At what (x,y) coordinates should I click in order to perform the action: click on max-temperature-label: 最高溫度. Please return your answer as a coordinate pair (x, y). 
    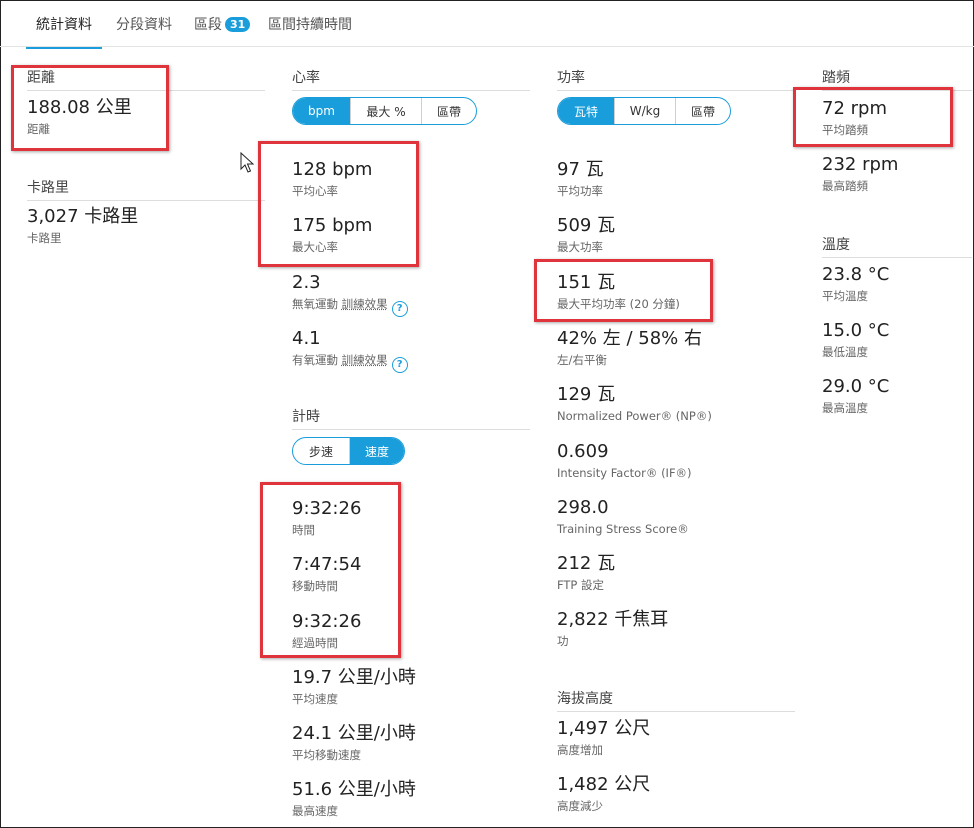
    Looking at the image, I should click on (845, 408).